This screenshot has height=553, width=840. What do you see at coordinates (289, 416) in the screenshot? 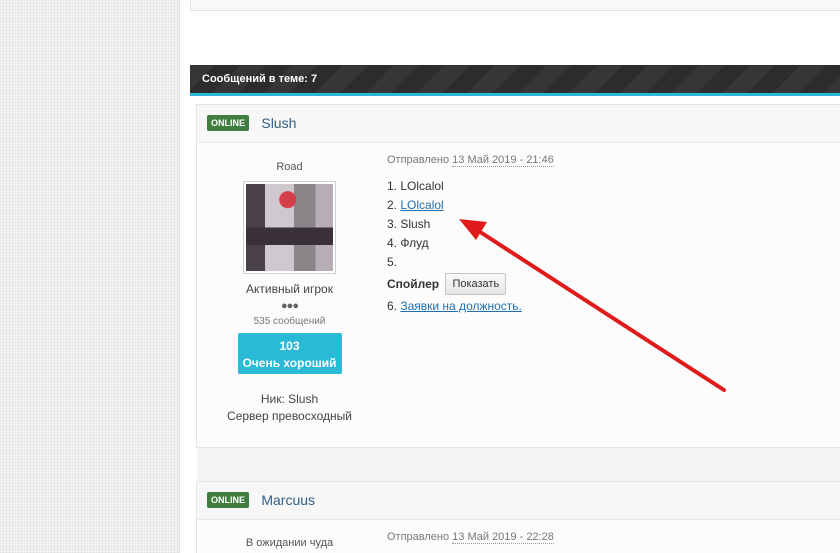
I see `custom-field-server: Сервер превосходный` at bounding box center [289, 416].